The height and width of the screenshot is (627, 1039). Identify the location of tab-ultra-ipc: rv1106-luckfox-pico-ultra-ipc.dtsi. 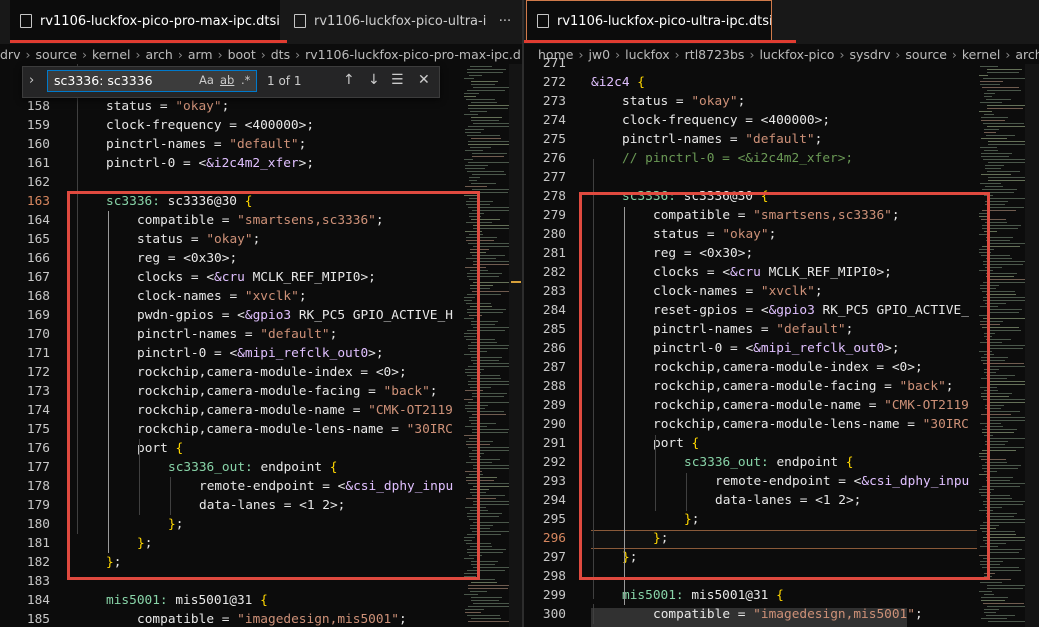
(649, 21).